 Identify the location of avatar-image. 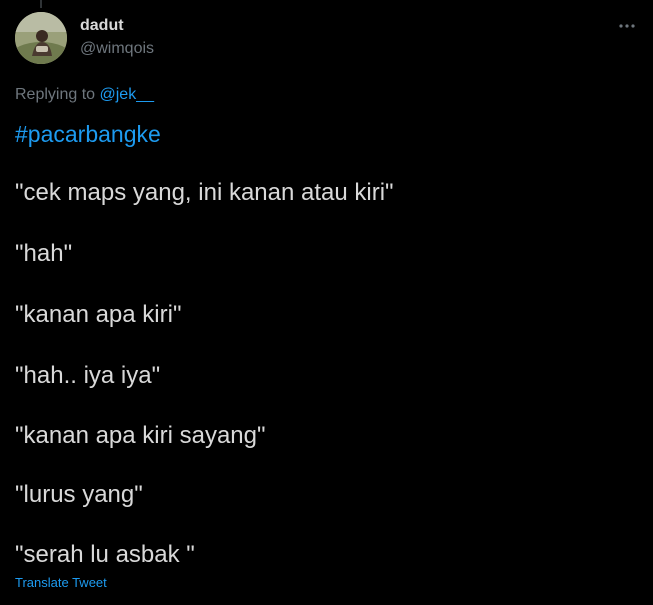
(41, 38).